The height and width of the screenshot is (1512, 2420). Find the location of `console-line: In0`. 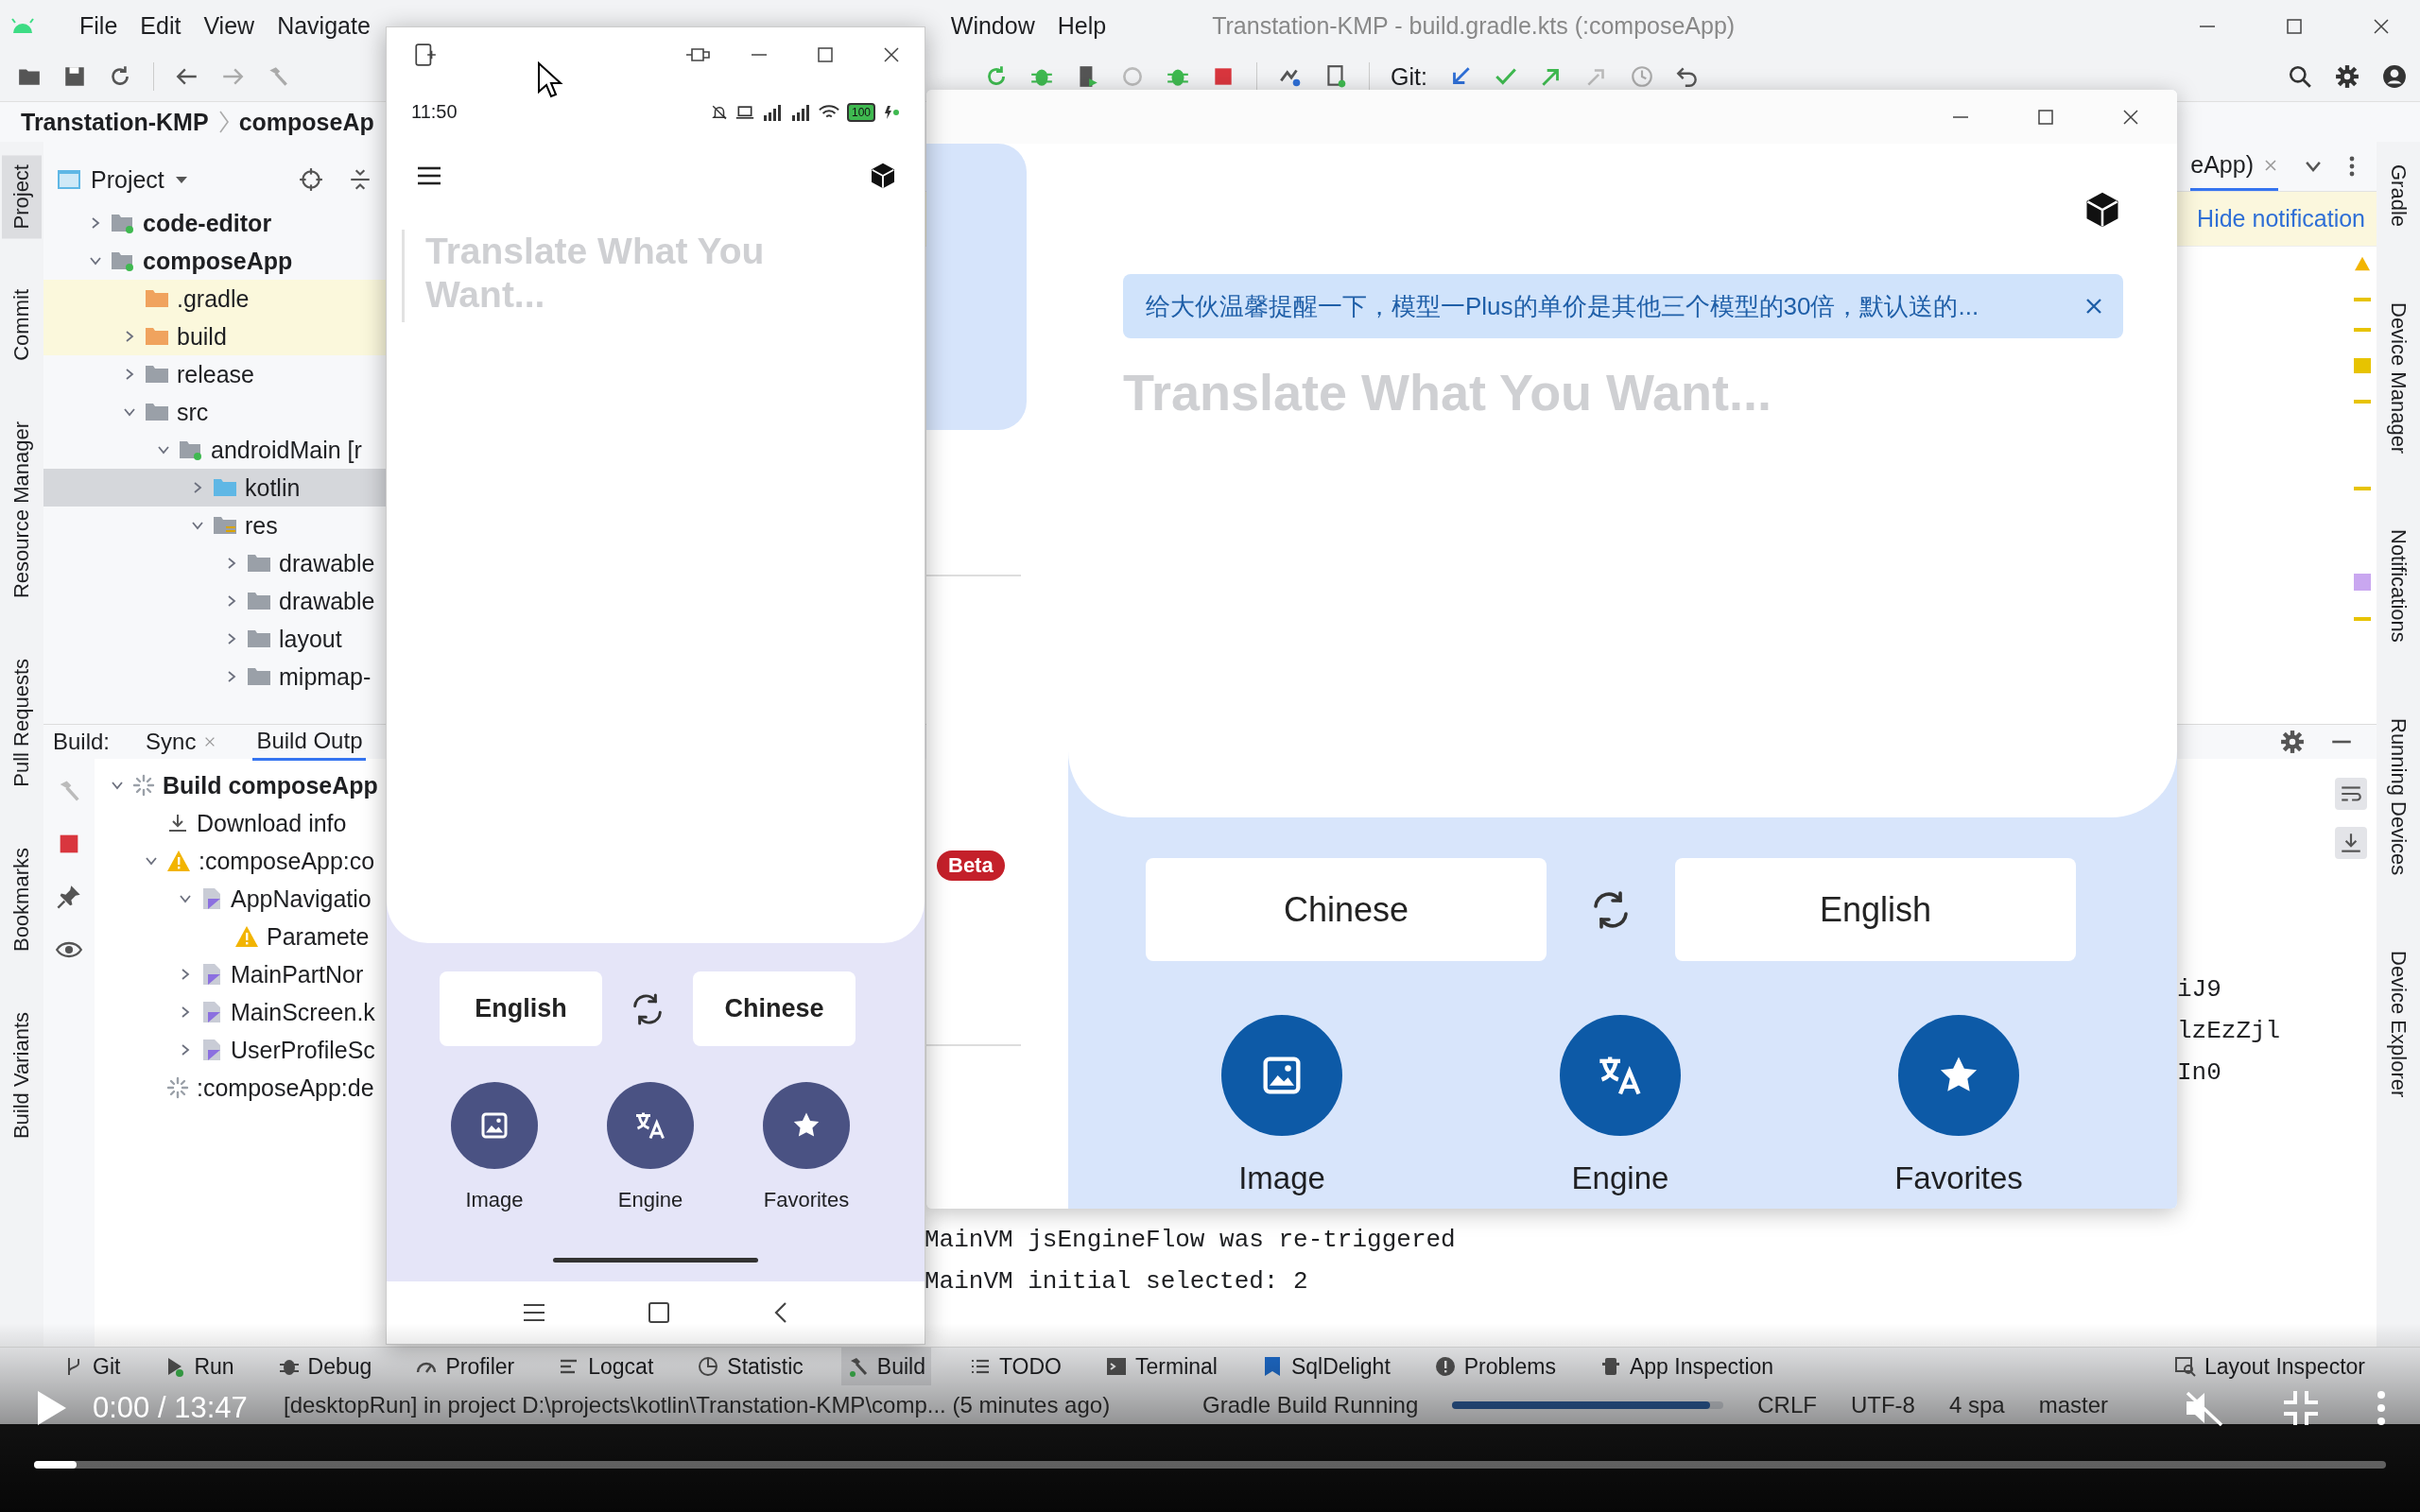

console-line: In0 is located at coordinates (2199, 1073).